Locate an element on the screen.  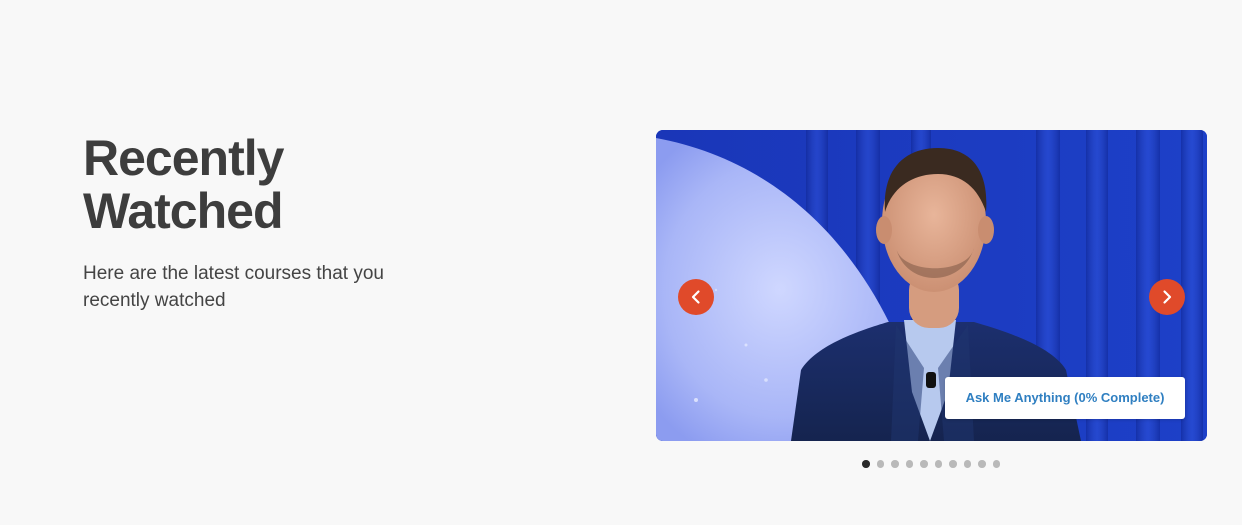
carousel-next-button is located at coordinates (1167, 297).